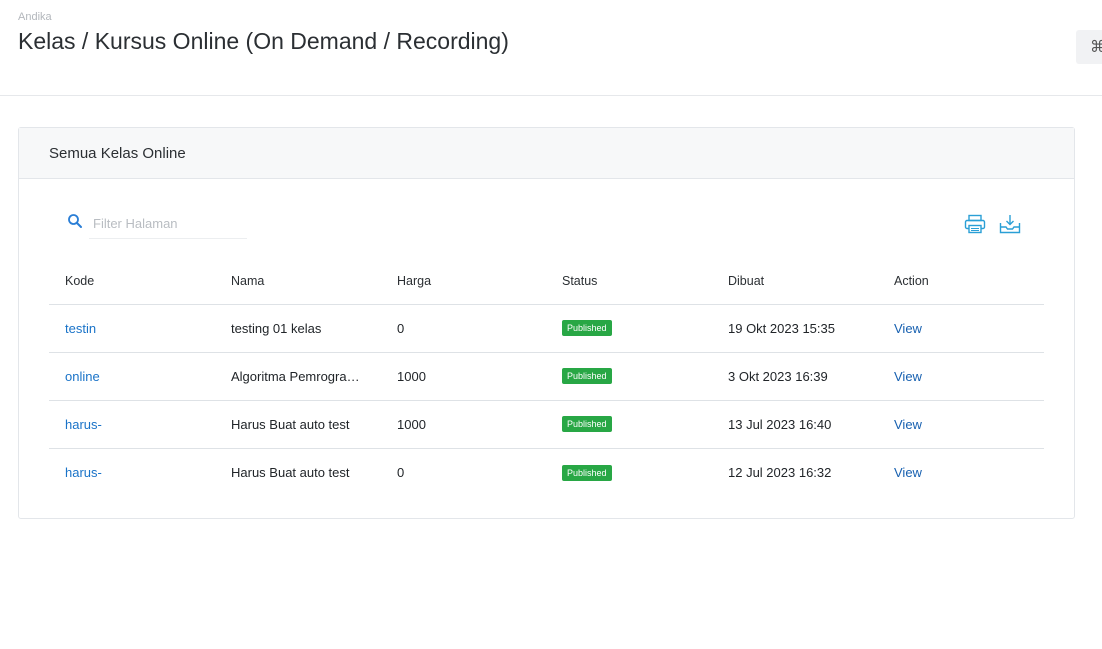  What do you see at coordinates (1096, 47) in the screenshot?
I see `command-icon: ⌘` at bounding box center [1096, 47].